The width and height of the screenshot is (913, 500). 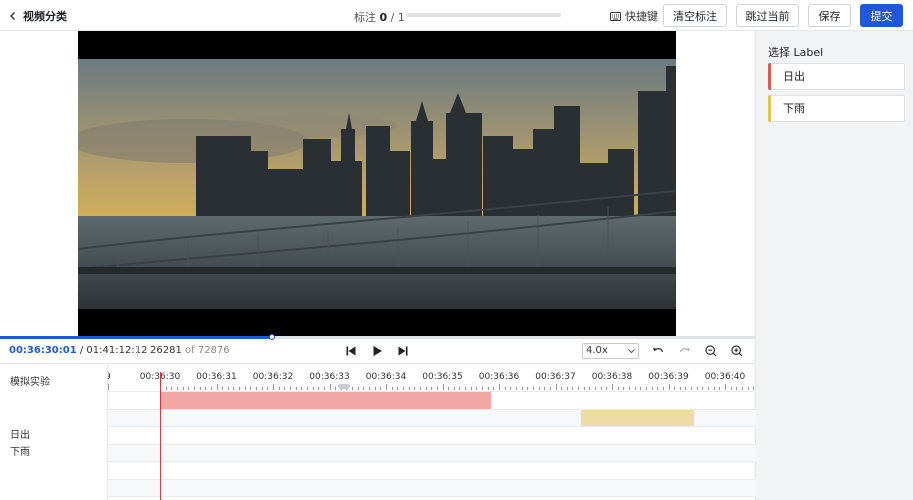 What do you see at coordinates (329, 377) in the screenshot?
I see `tick-label: 00:36:33` at bounding box center [329, 377].